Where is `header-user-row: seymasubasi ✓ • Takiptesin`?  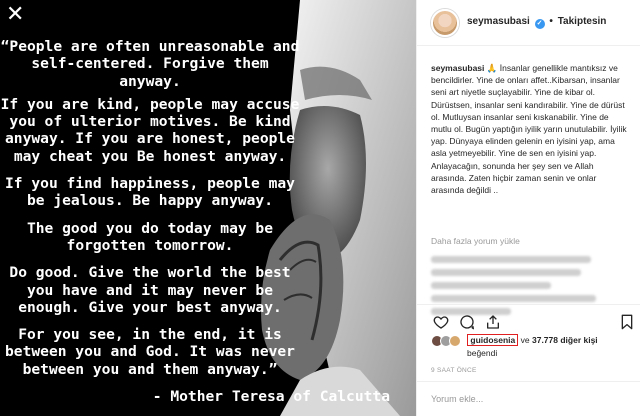 header-user-row: seymasubasi ✓ • Takiptesin is located at coordinates (536, 22).